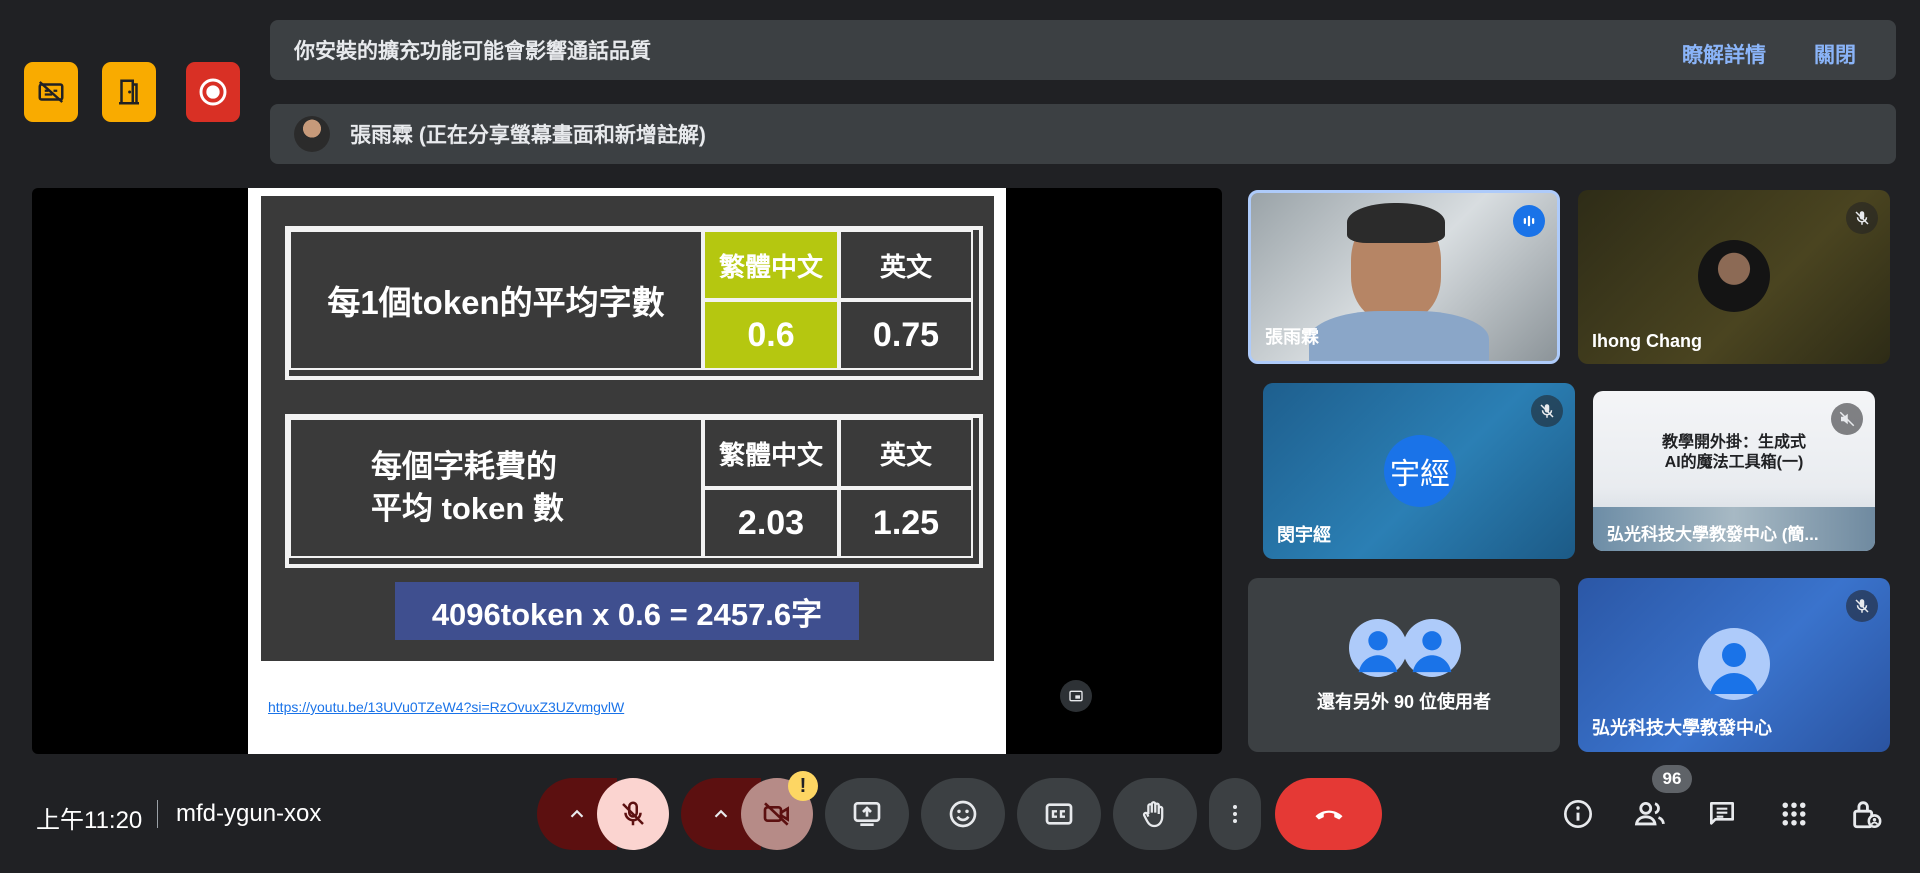 Image resolution: width=1920 pixels, height=873 pixels. I want to click on more-participants-label: 還有另外 90 位使用者, so click(1404, 702).